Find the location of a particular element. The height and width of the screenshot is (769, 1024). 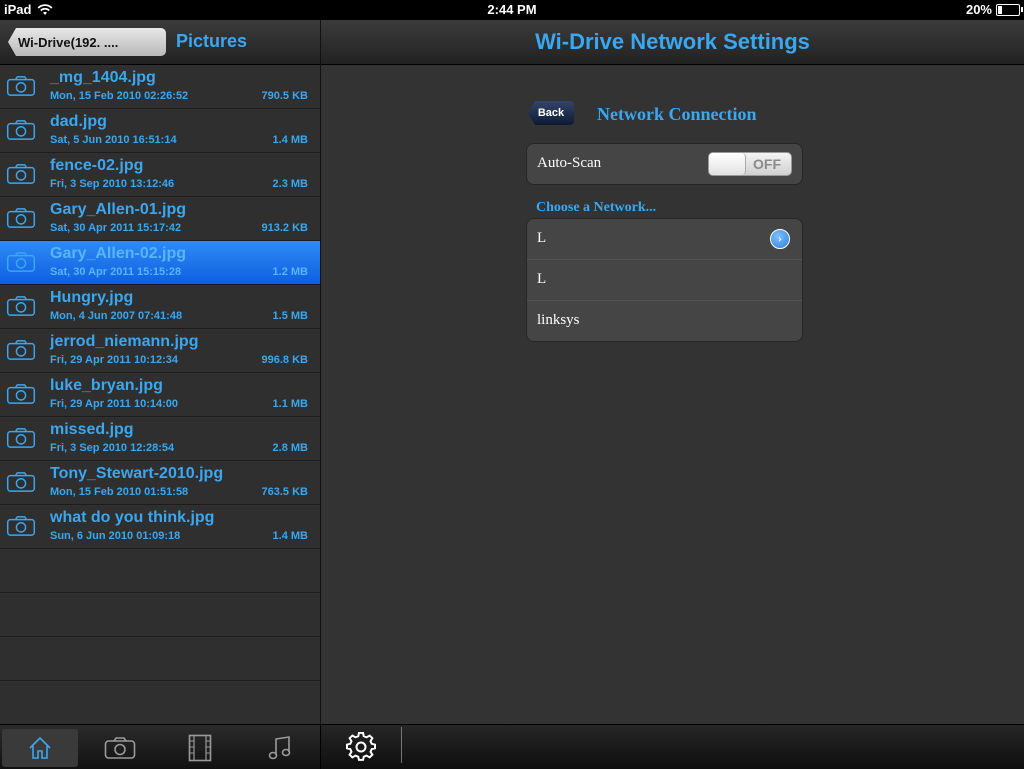

file-date: Mon, 4 Jun 2007 07:41:48 is located at coordinates (116, 316).